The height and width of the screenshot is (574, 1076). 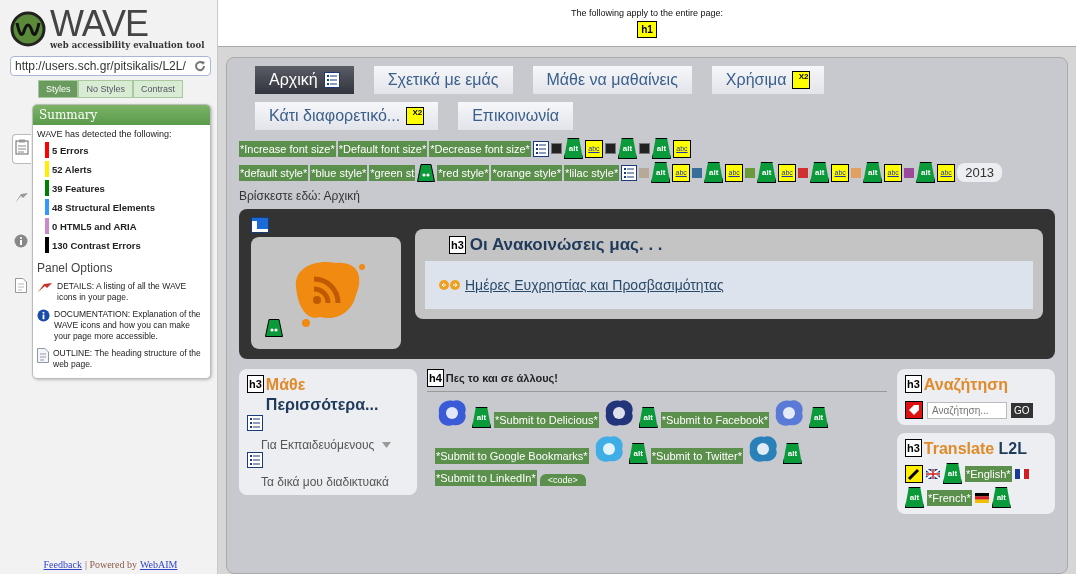 What do you see at coordinates (486, 478) in the screenshot?
I see `wave-label: *Submit to LinkedIn*` at bounding box center [486, 478].